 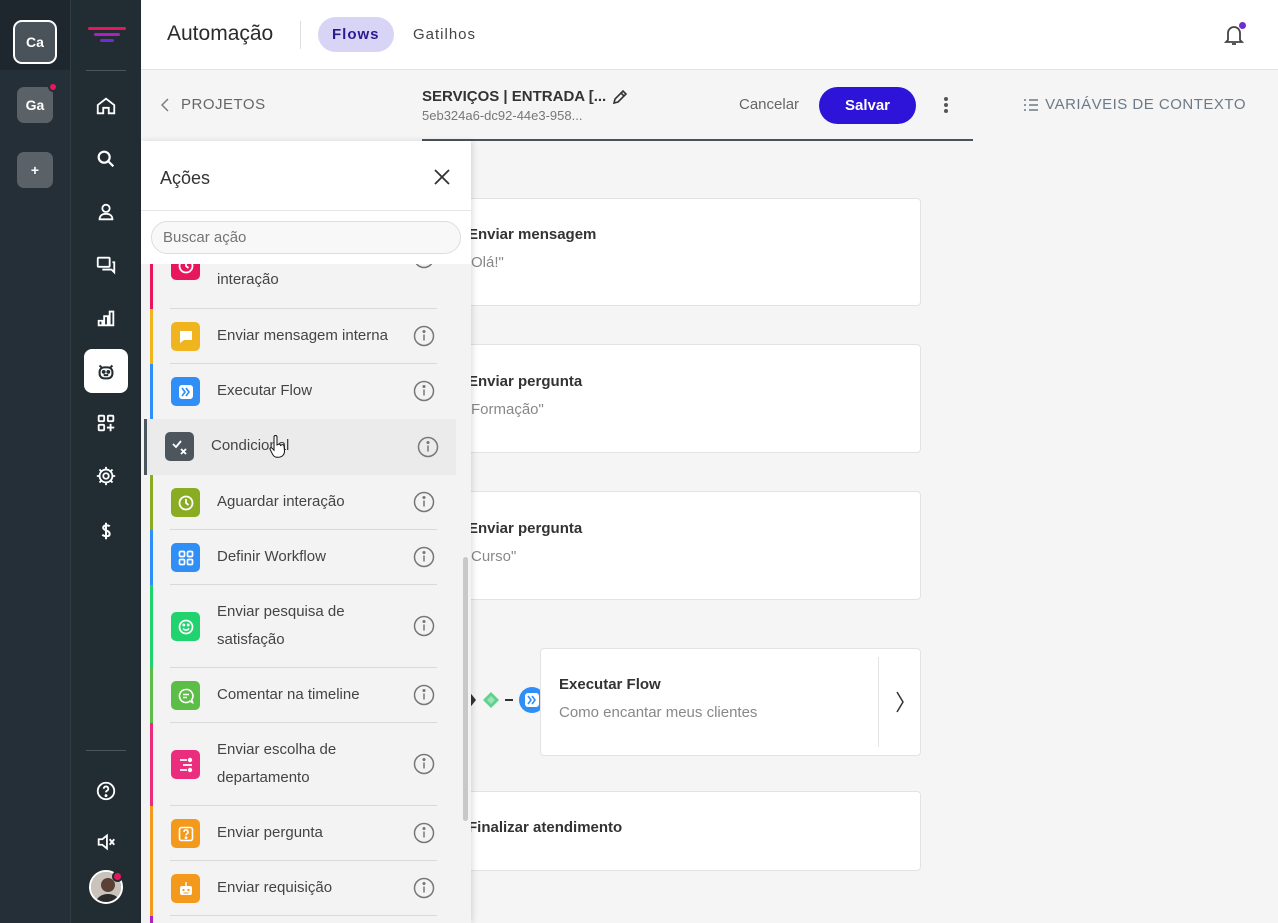 What do you see at coordinates (709, 35) in the screenshot?
I see `top-header: Automação Flows Gatilhos` at bounding box center [709, 35].